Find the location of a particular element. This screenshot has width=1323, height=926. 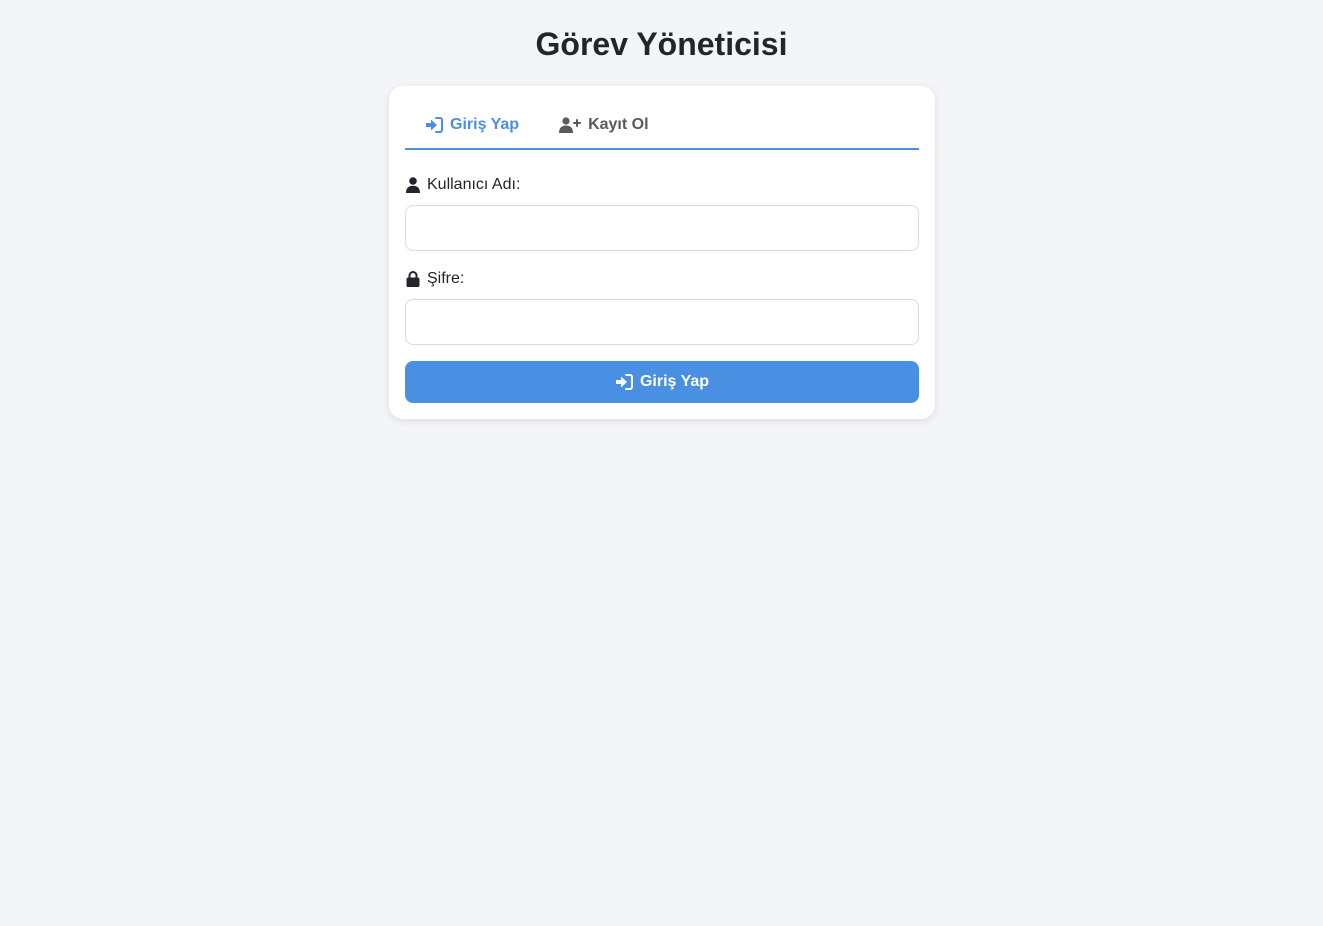

user-icon is located at coordinates (412, 185).